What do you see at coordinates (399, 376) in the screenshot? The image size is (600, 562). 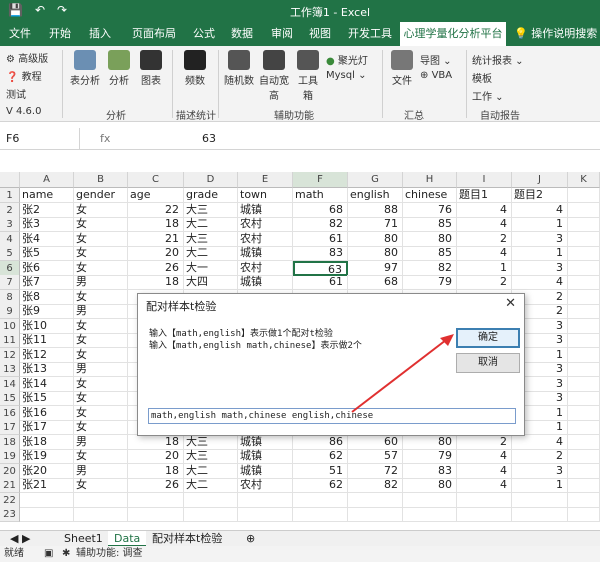 I see `arrow-line` at bounding box center [399, 376].